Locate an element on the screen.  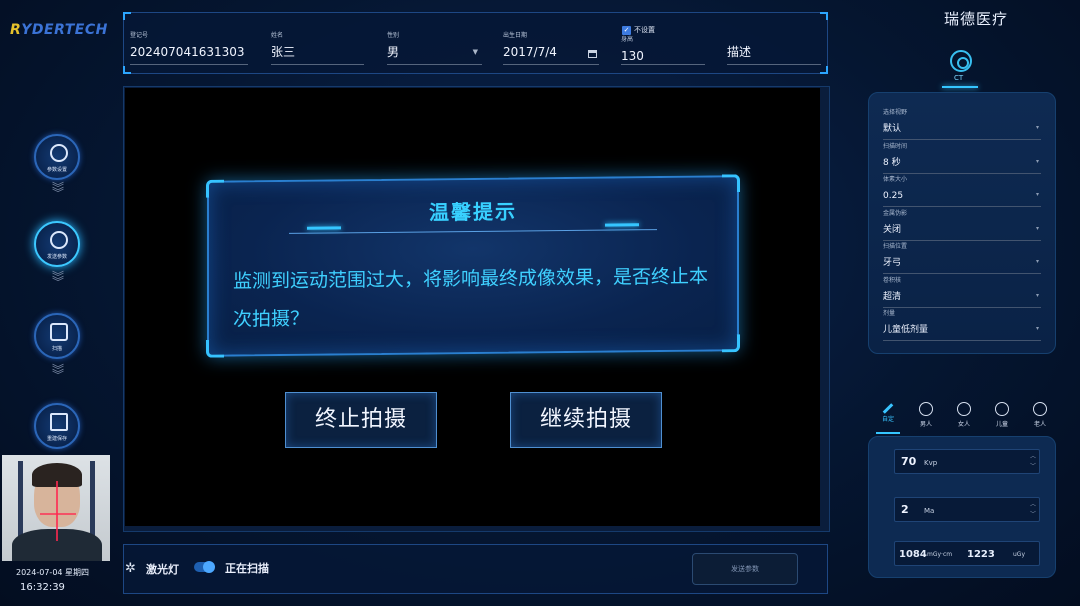
param-kernel: 卷积核 超清 ▾ is located at coordinates (962, 291).